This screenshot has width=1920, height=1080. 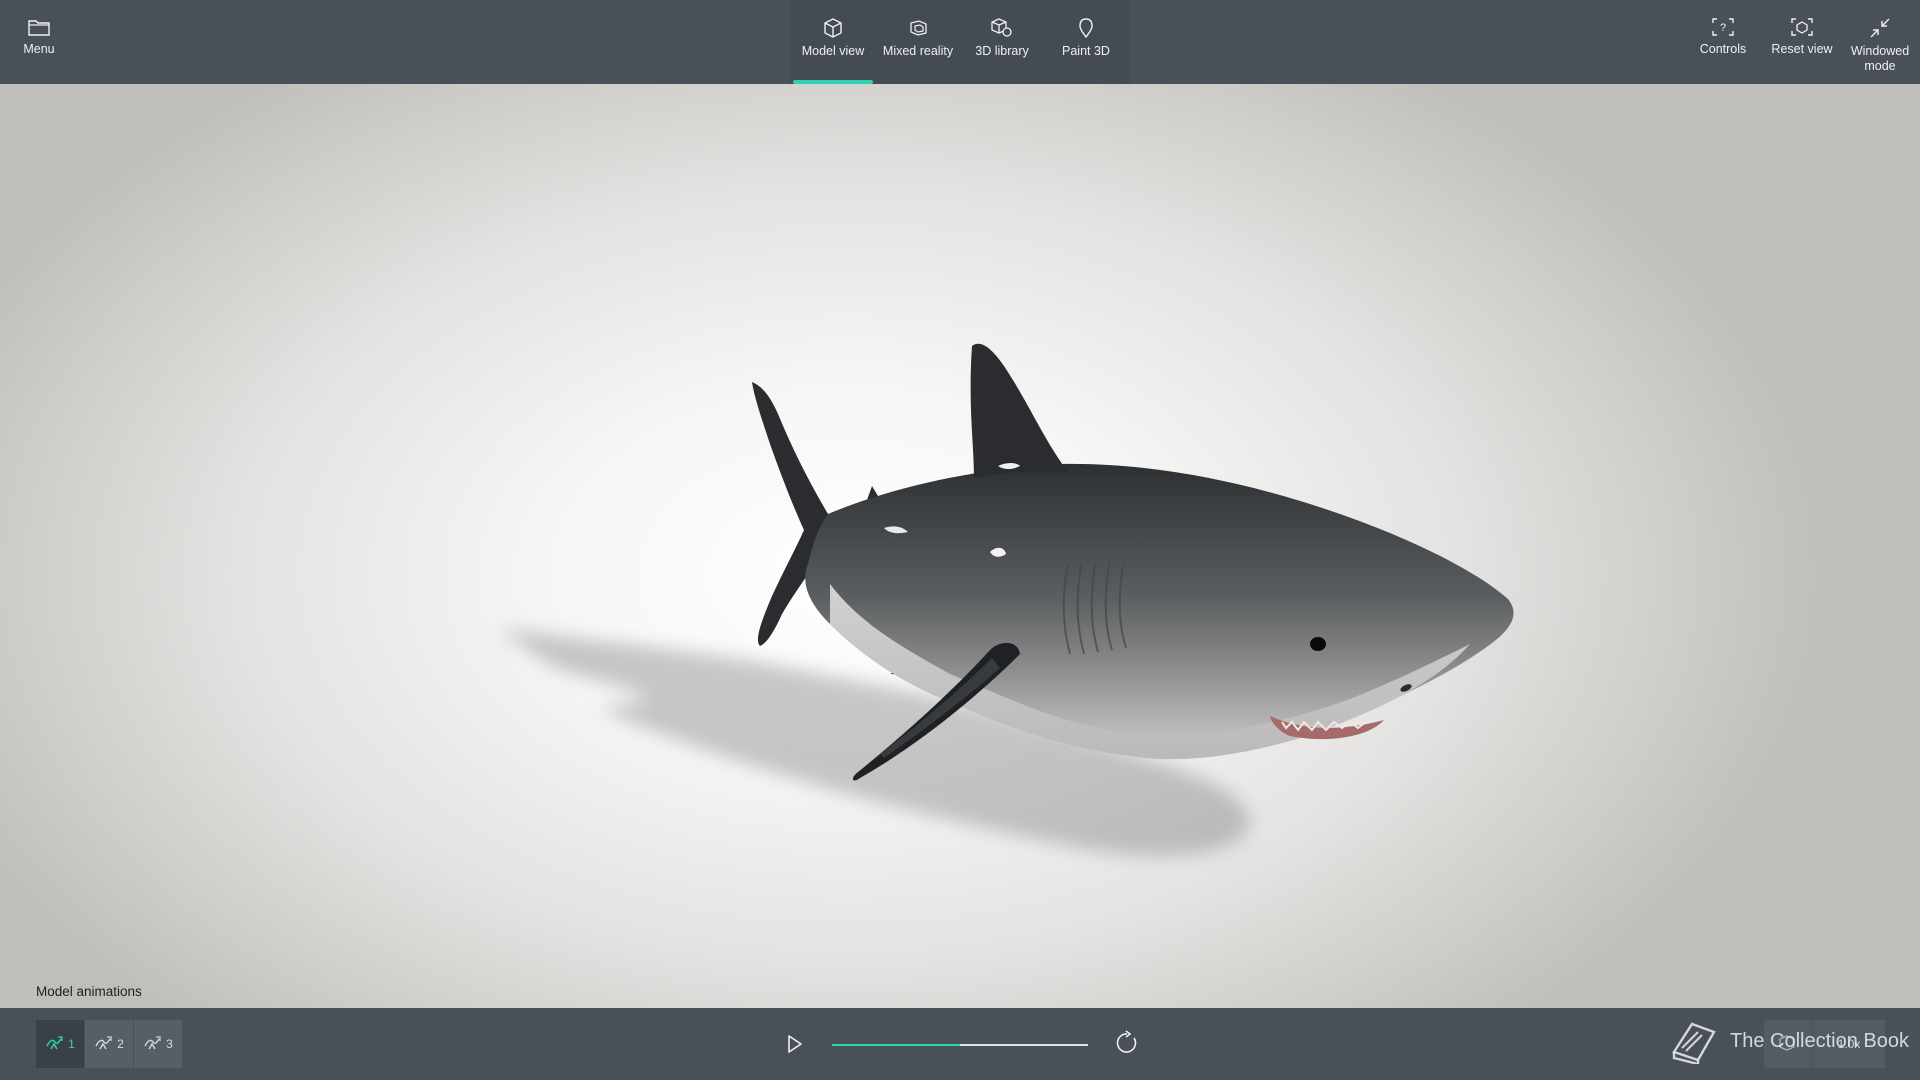 I want to click on controls-help-icon: ?, so click(x=1723, y=27).